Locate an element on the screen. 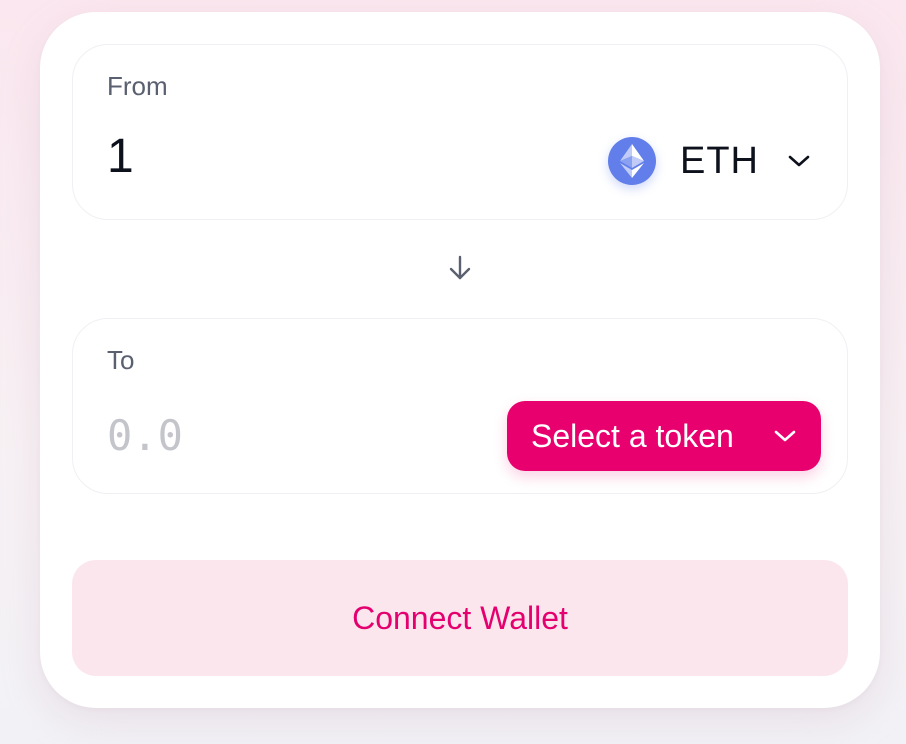 The width and height of the screenshot is (906, 744). from-label: From is located at coordinates (137, 86).